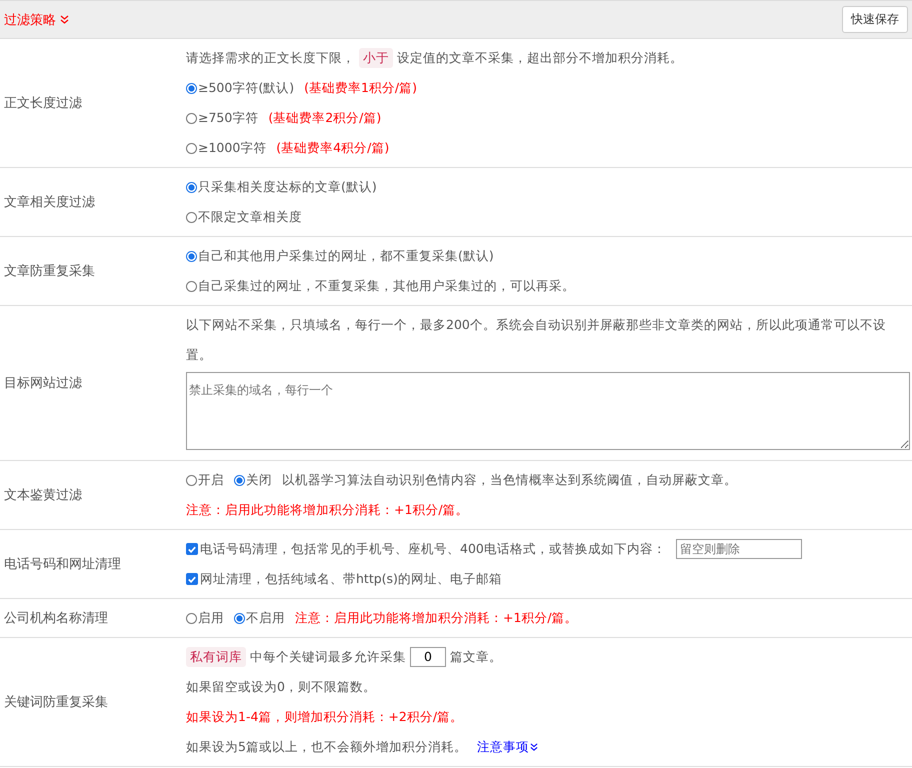 Image resolution: width=912 pixels, height=768 pixels. What do you see at coordinates (428, 657) in the screenshot?
I see `count-input: 0` at bounding box center [428, 657].